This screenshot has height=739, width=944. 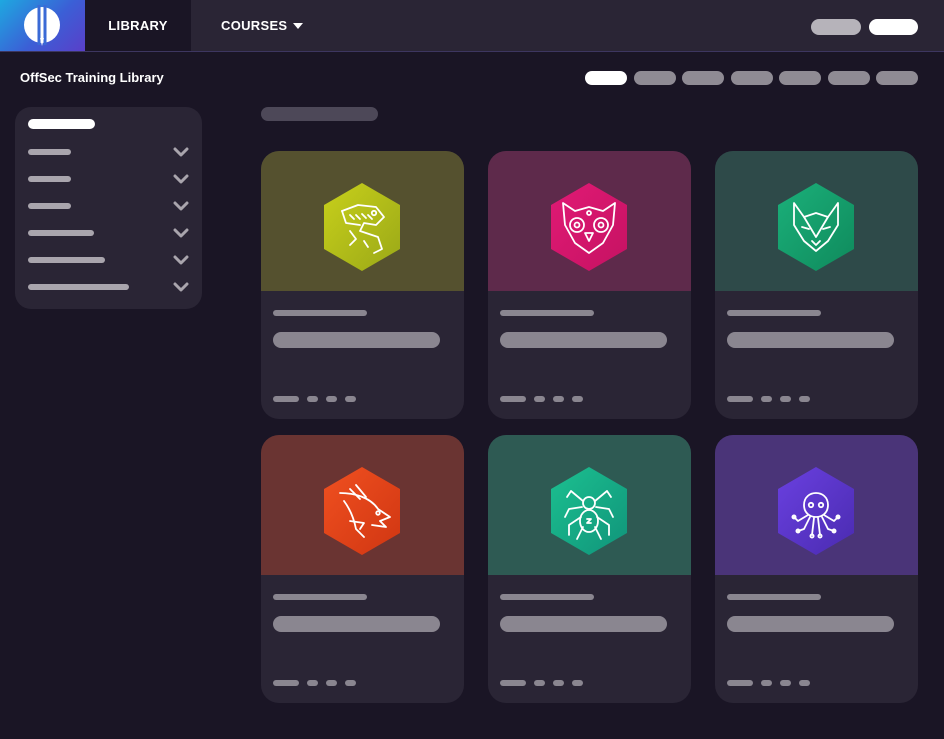 I want to click on octopus-icon, so click(x=816, y=511).